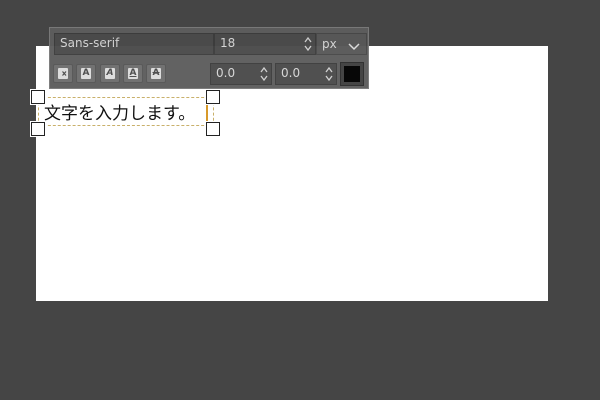 The image size is (600, 400). I want to click on clear-style-button, so click(63, 73).